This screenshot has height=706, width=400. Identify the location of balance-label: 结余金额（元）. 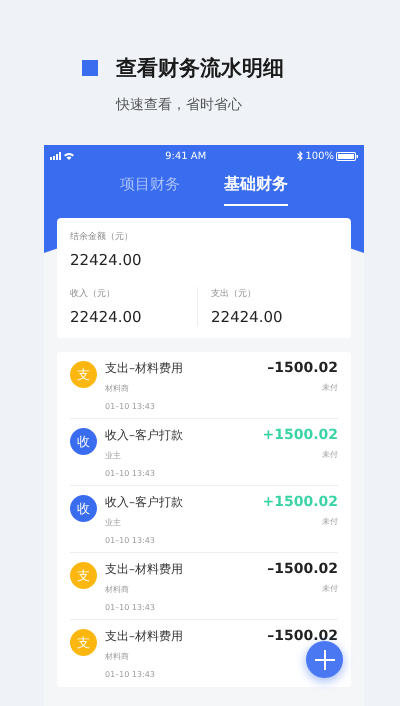
(102, 236).